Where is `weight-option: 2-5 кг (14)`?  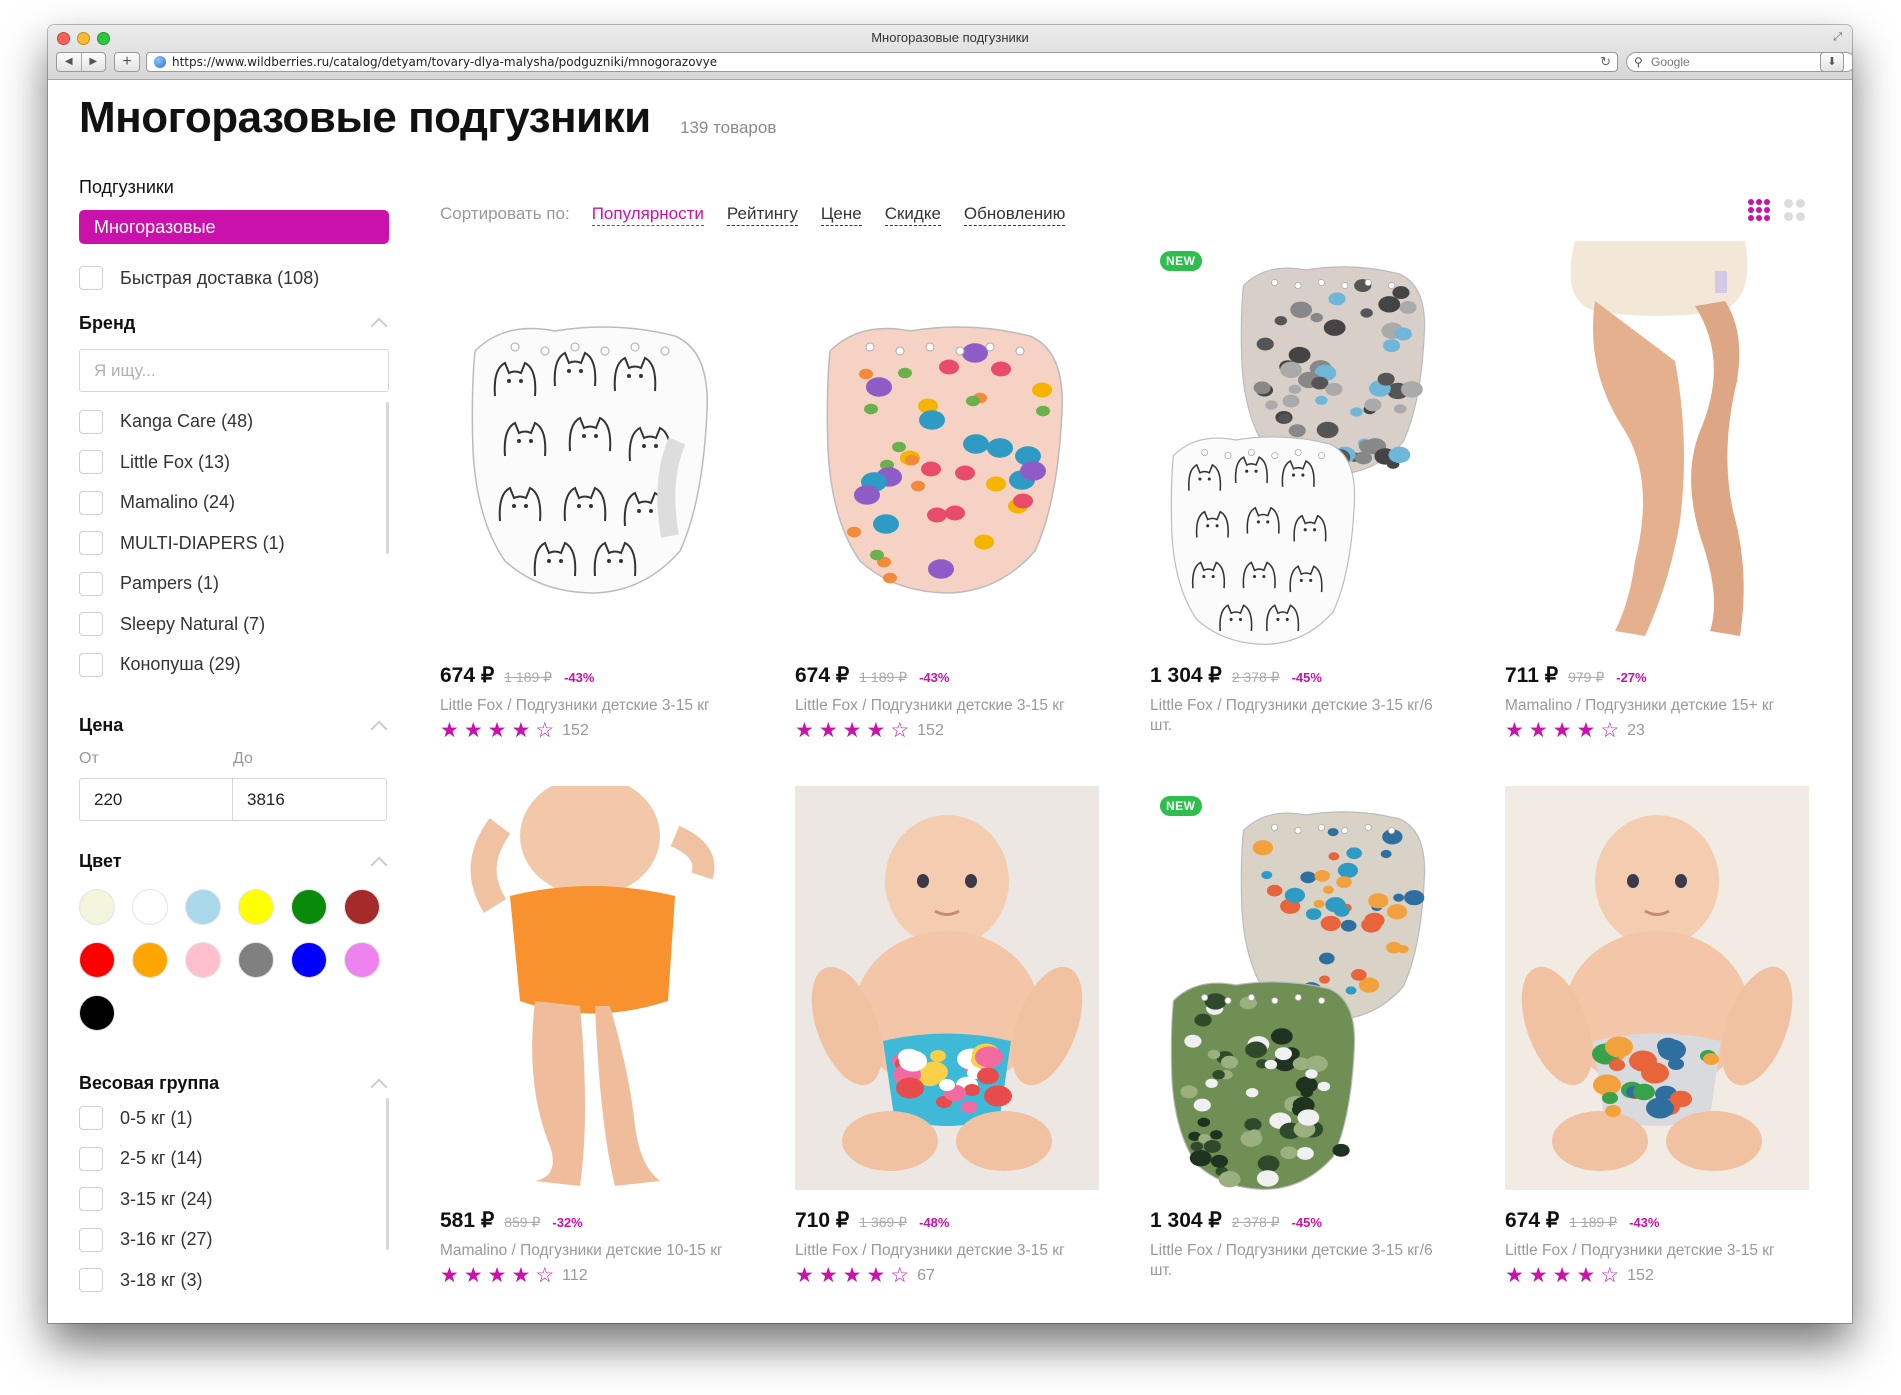 weight-option: 2-5 кг (14) is located at coordinates (234, 1159).